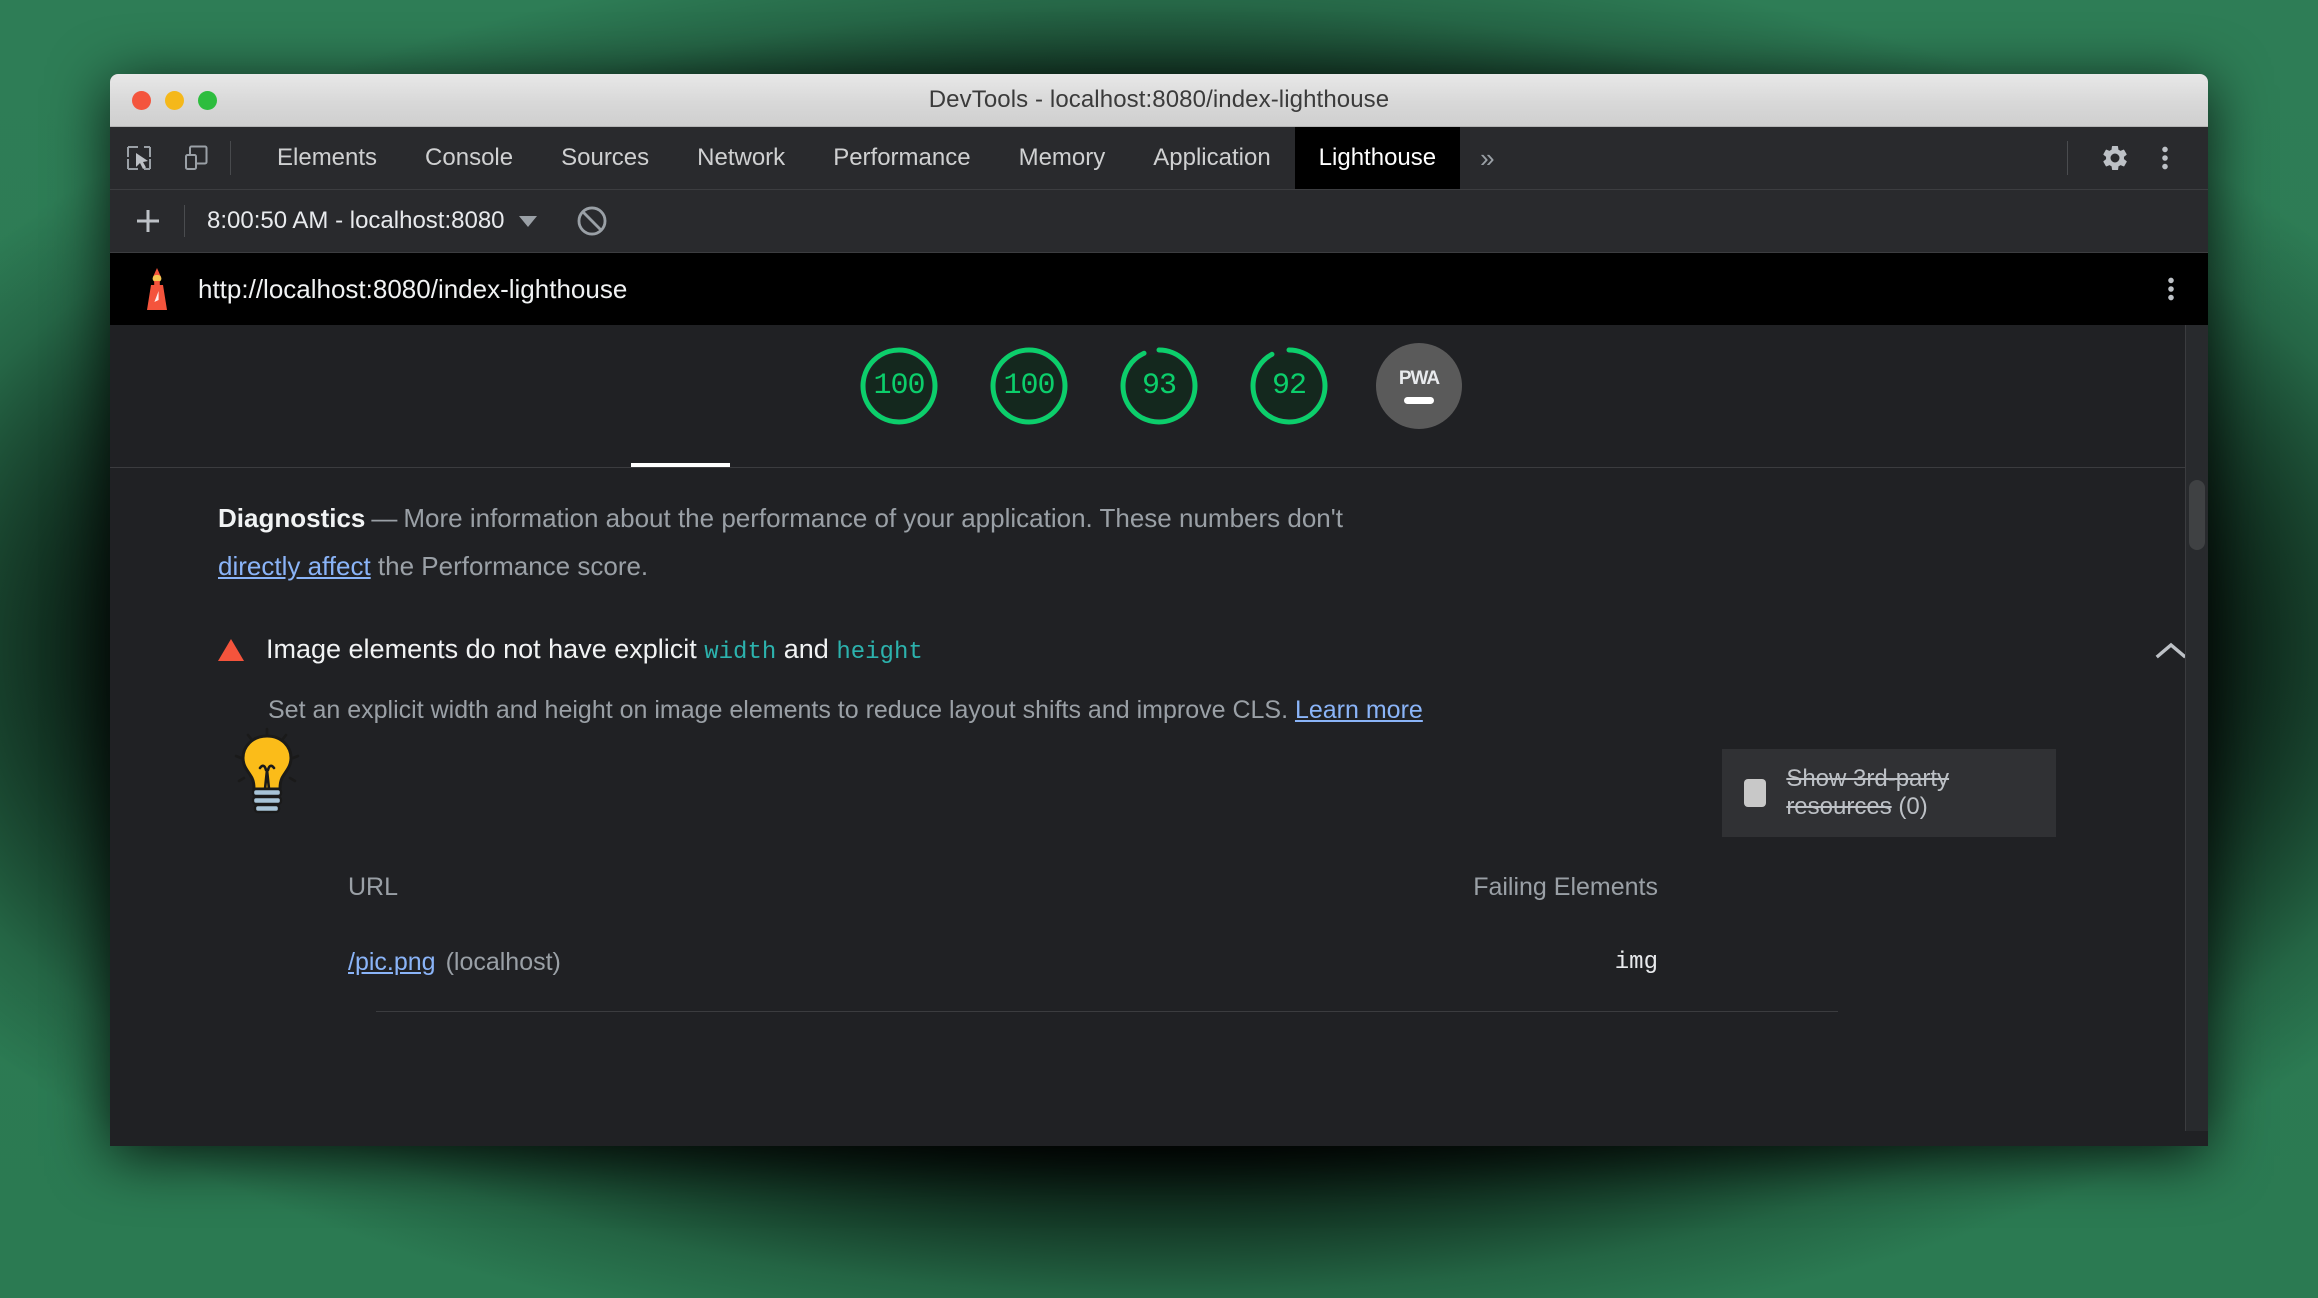 The height and width of the screenshot is (1298, 2318). I want to click on learn-more-link: Learn more, so click(1359, 710).